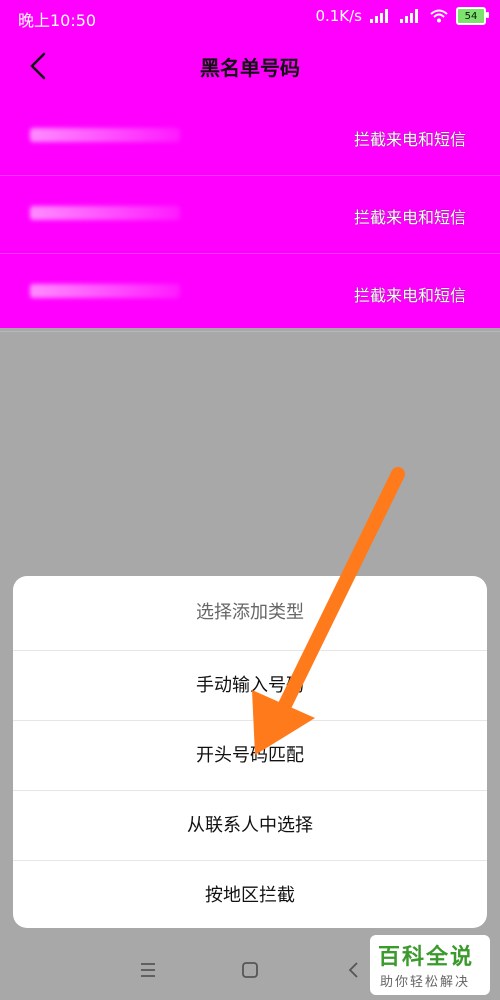 The height and width of the screenshot is (1000, 500). I want to click on signal-icon, so click(381, 16).